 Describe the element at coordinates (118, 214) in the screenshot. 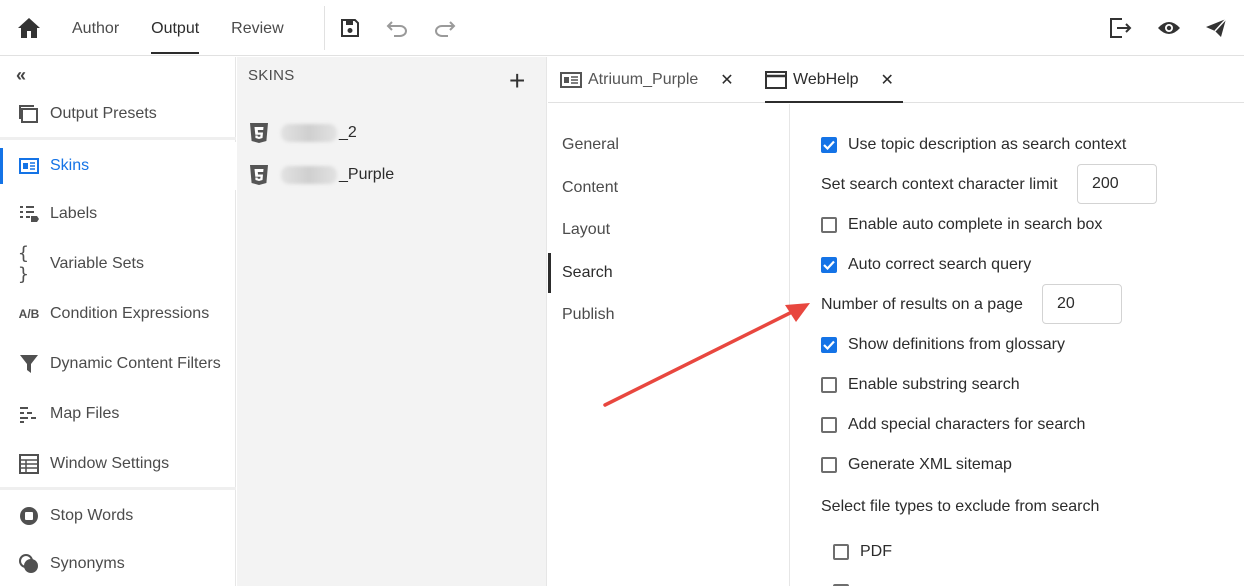

I see `sidebar-item-labels: Labels` at that location.